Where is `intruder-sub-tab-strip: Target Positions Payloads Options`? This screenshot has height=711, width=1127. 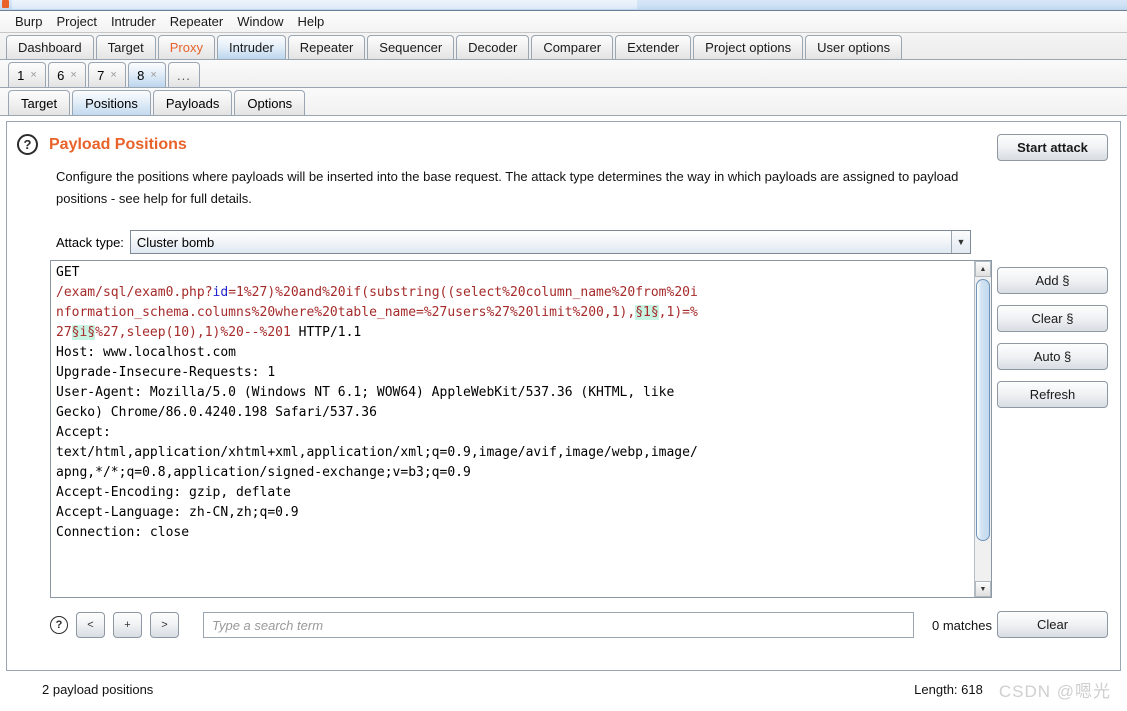
intruder-sub-tab-strip: Target Positions Payloads Options is located at coordinates (563, 102).